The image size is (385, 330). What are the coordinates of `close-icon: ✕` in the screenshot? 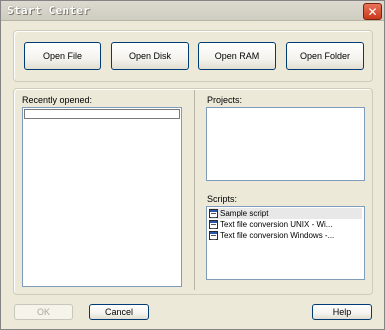 It's located at (372, 11).